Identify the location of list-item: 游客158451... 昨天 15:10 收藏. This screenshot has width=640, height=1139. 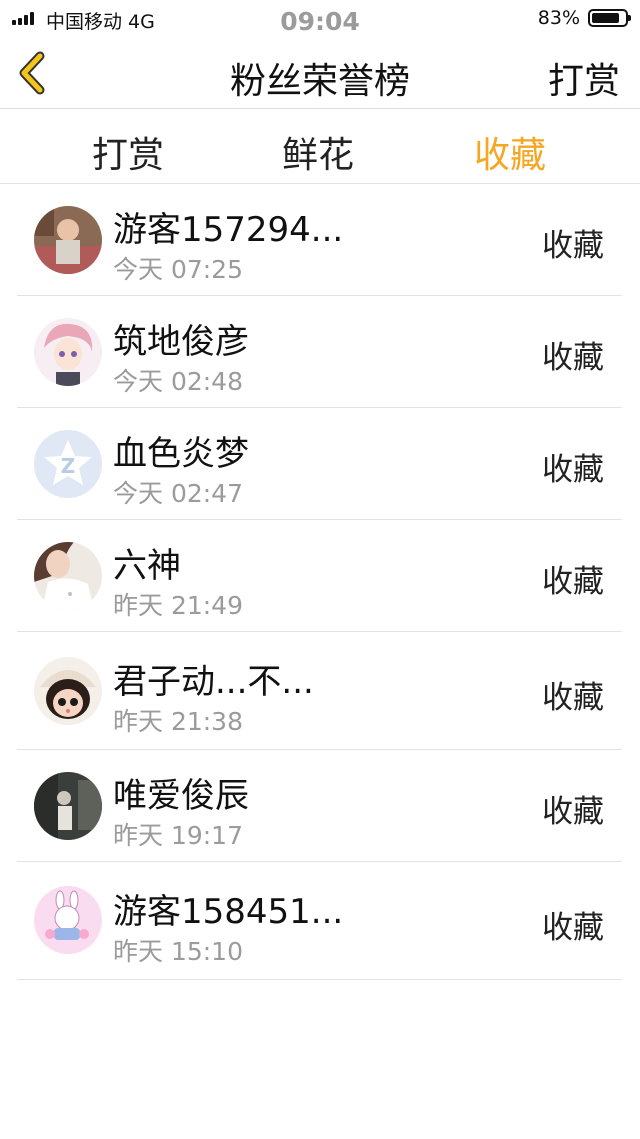
(319, 921).